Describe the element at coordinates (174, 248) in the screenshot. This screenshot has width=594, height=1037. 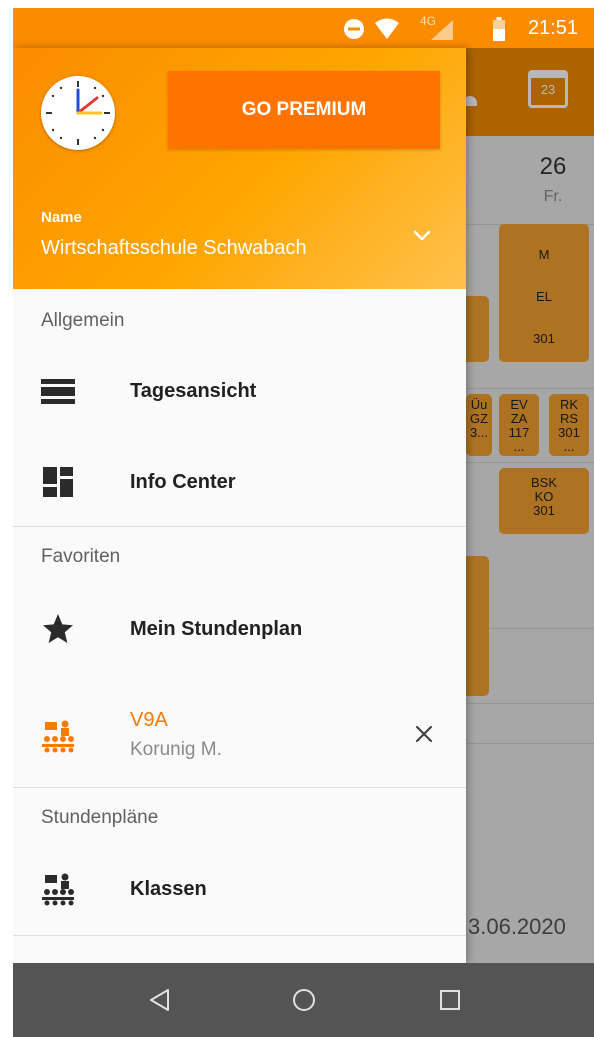
I see `profile-name-value: Wirtschaftsschule Schwabach` at that location.